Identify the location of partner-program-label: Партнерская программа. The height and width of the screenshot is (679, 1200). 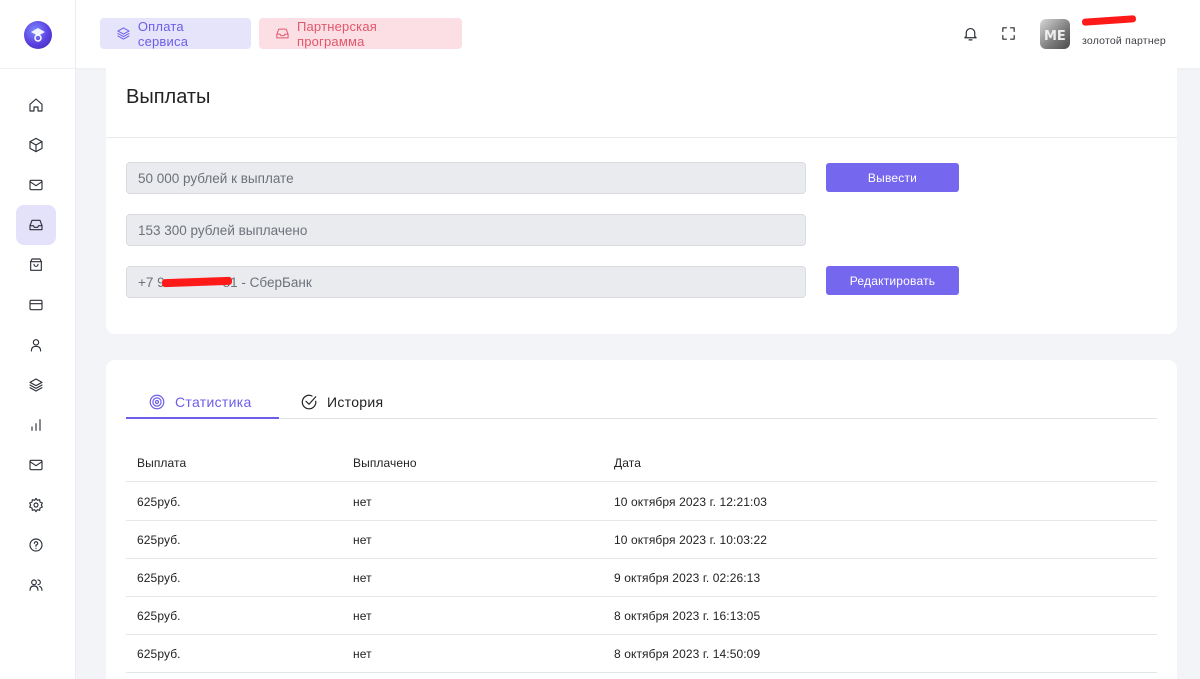
(337, 33).